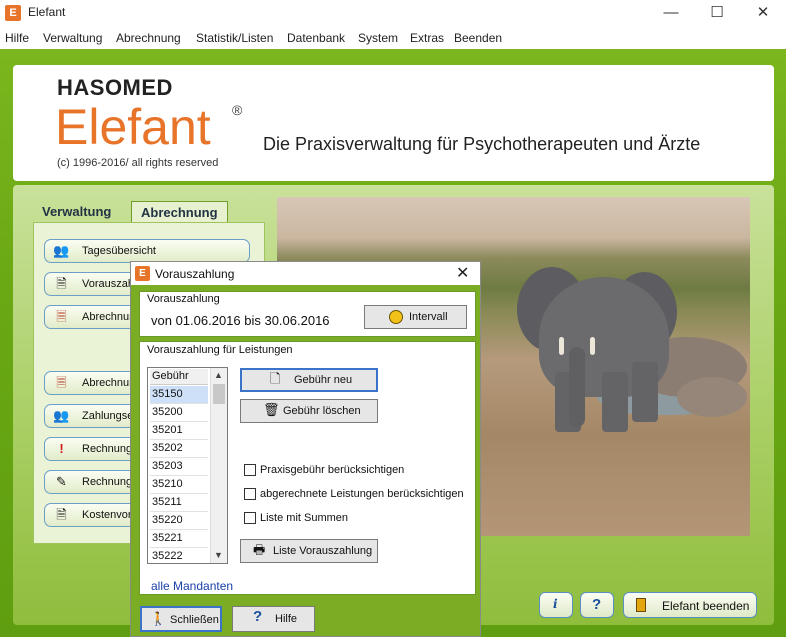 This screenshot has width=786, height=637. What do you see at coordinates (250, 518) in the screenshot?
I see `checkbox-summen` at bounding box center [250, 518].